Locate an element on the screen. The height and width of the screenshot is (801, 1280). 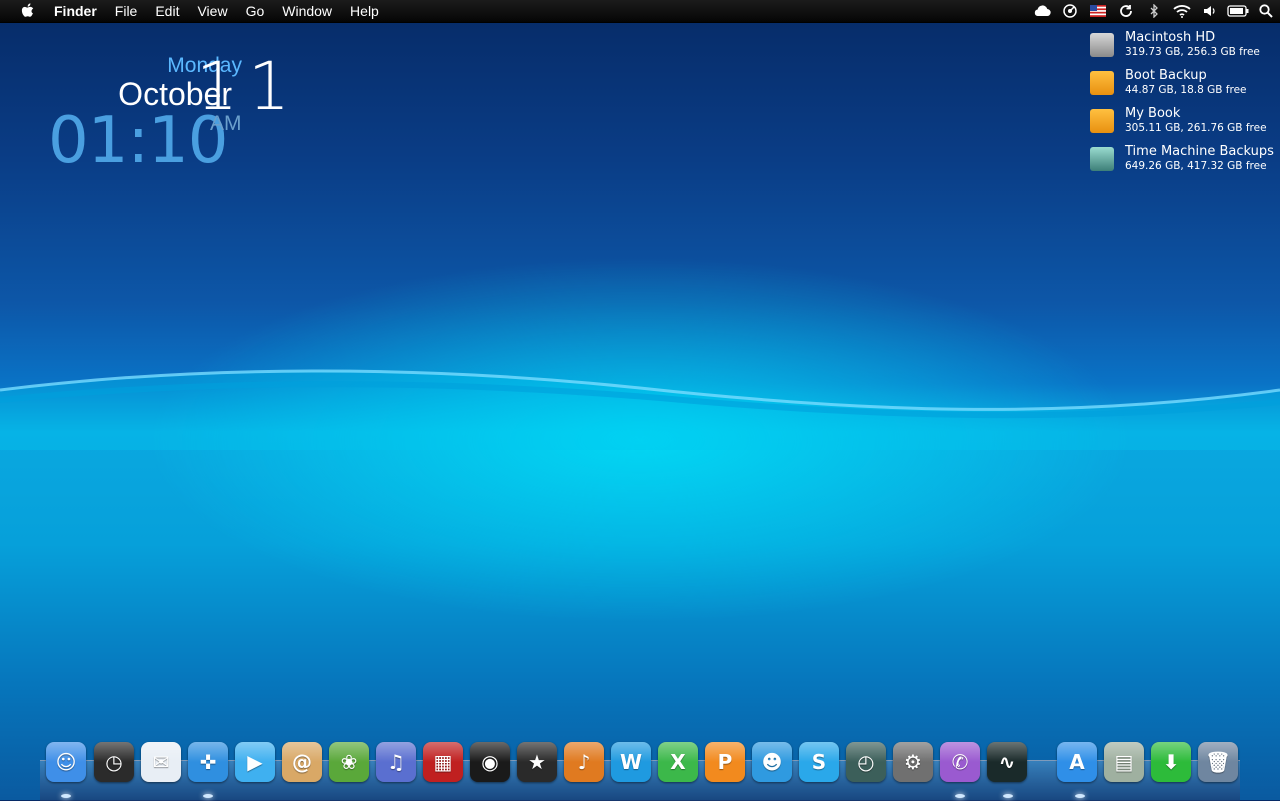
app-store-icon: A is located at coordinates (1077, 762).